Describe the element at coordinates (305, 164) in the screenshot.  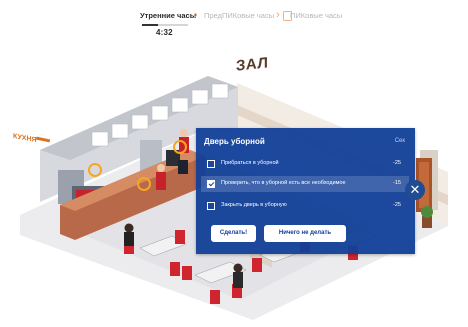
I see `option-row: Прибраться в уборной -25` at that location.